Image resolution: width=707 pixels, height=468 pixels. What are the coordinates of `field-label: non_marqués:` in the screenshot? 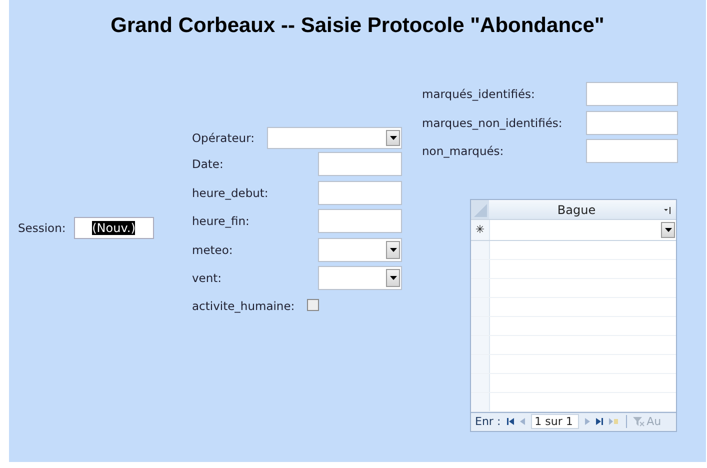 It's located at (463, 151).